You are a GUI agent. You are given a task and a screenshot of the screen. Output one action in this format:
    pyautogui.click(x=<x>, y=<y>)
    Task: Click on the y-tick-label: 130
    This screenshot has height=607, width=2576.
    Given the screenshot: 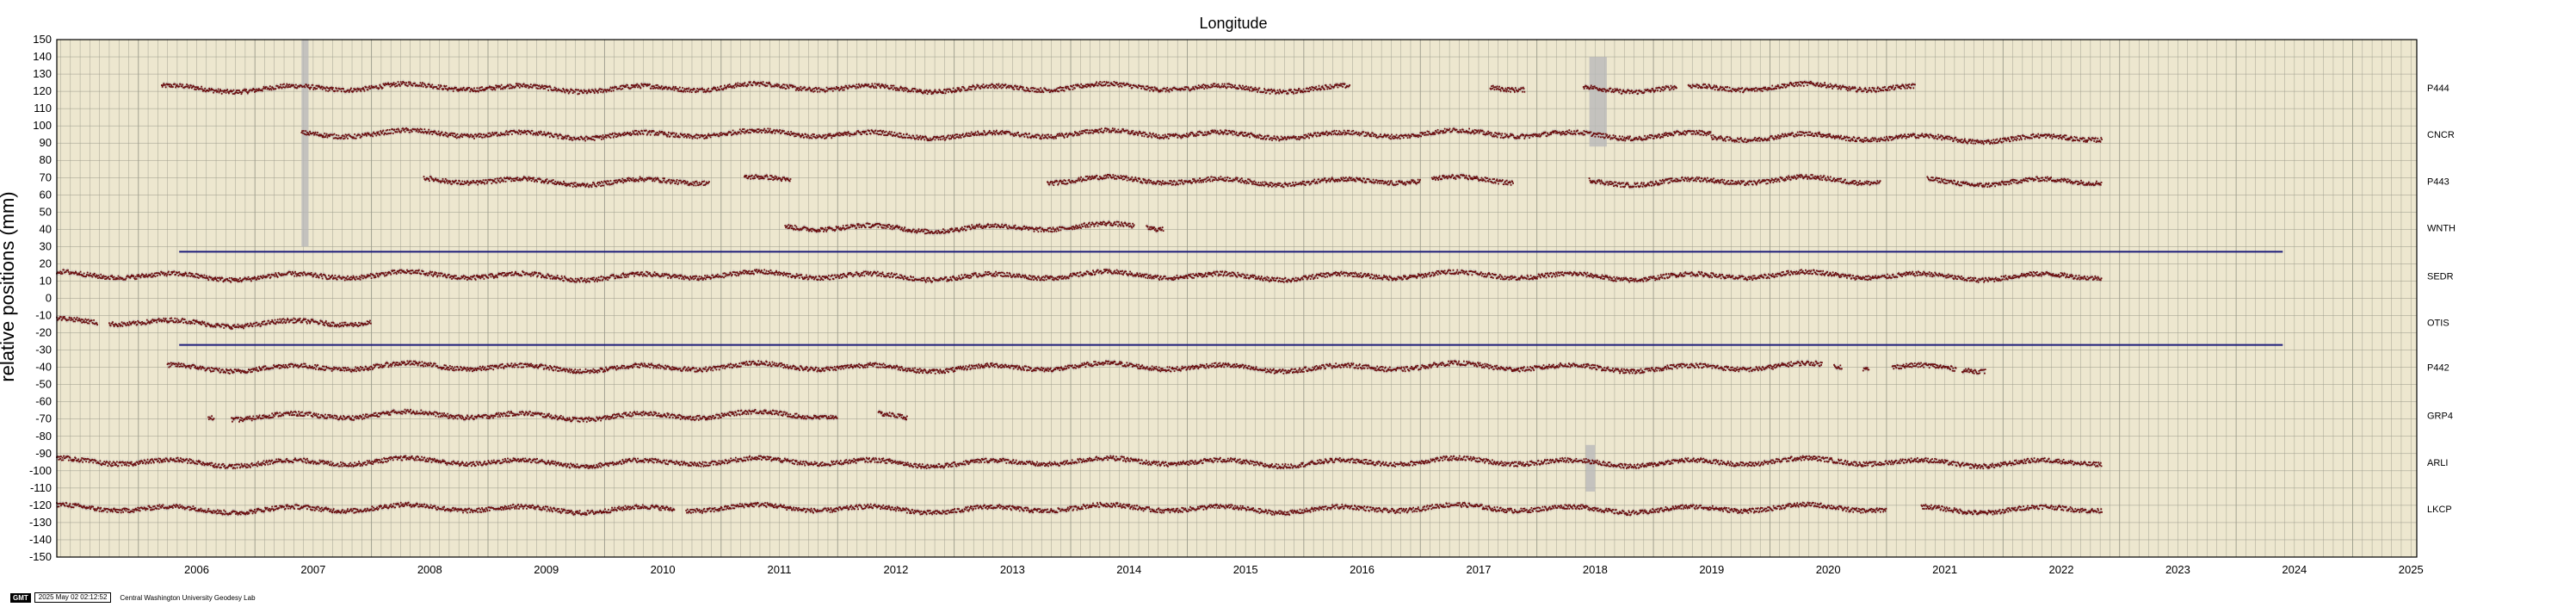 What is the action you would take?
    pyautogui.click(x=42, y=73)
    